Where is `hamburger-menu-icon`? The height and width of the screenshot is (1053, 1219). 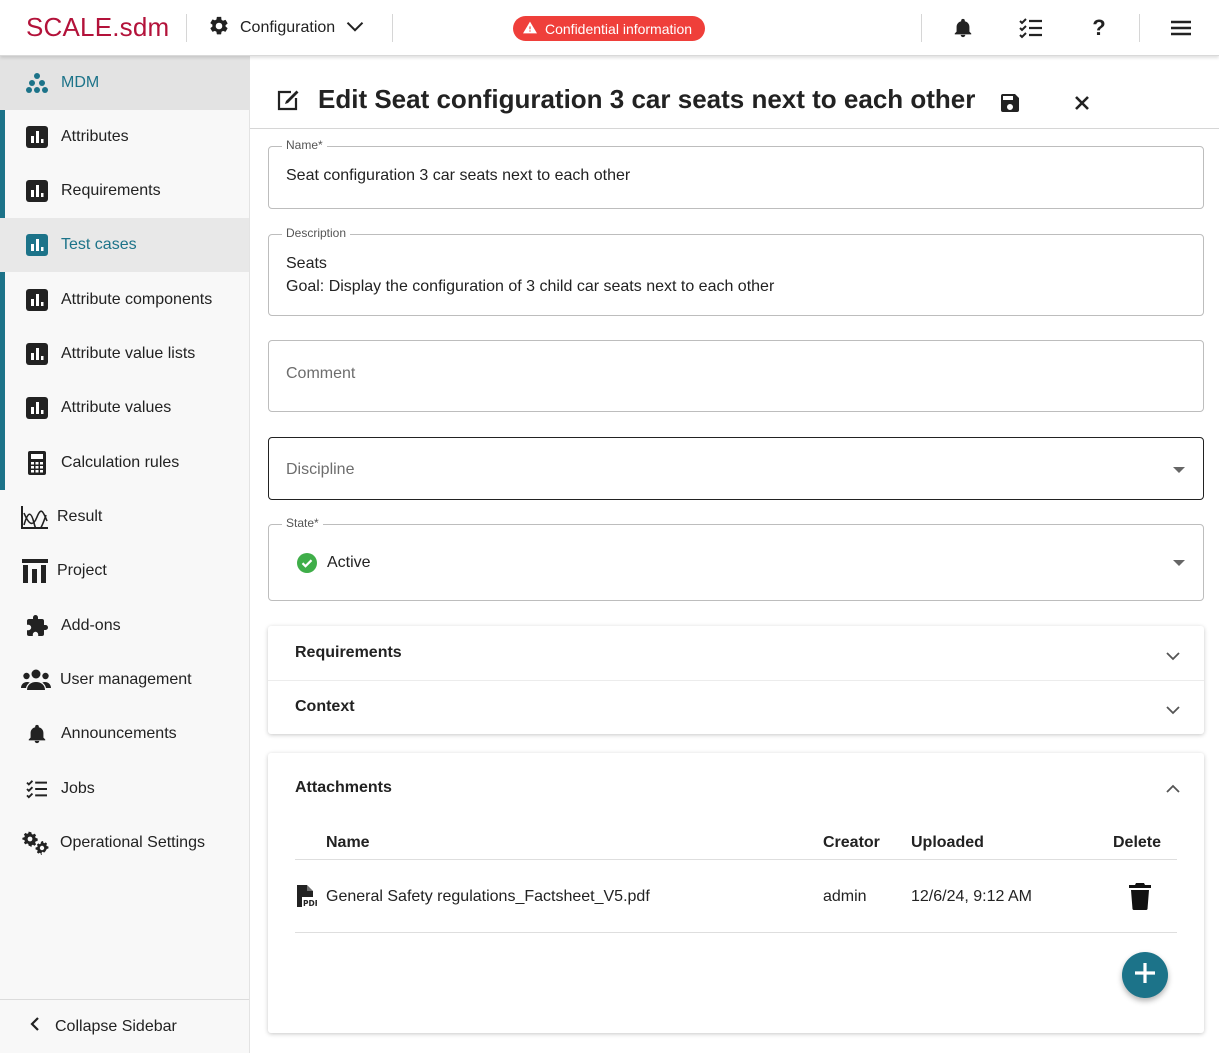 hamburger-menu-icon is located at coordinates (1181, 28).